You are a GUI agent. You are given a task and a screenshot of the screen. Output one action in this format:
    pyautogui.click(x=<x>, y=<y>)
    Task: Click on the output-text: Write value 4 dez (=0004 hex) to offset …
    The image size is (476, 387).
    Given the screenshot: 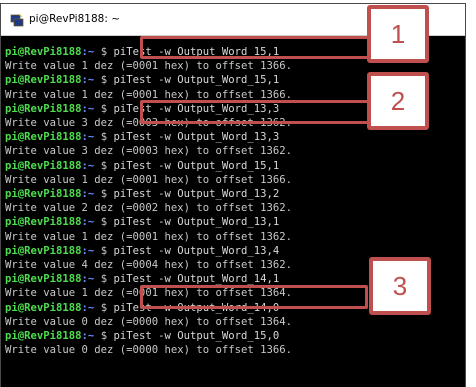 What is the action you would take?
    pyautogui.click(x=149, y=265)
    